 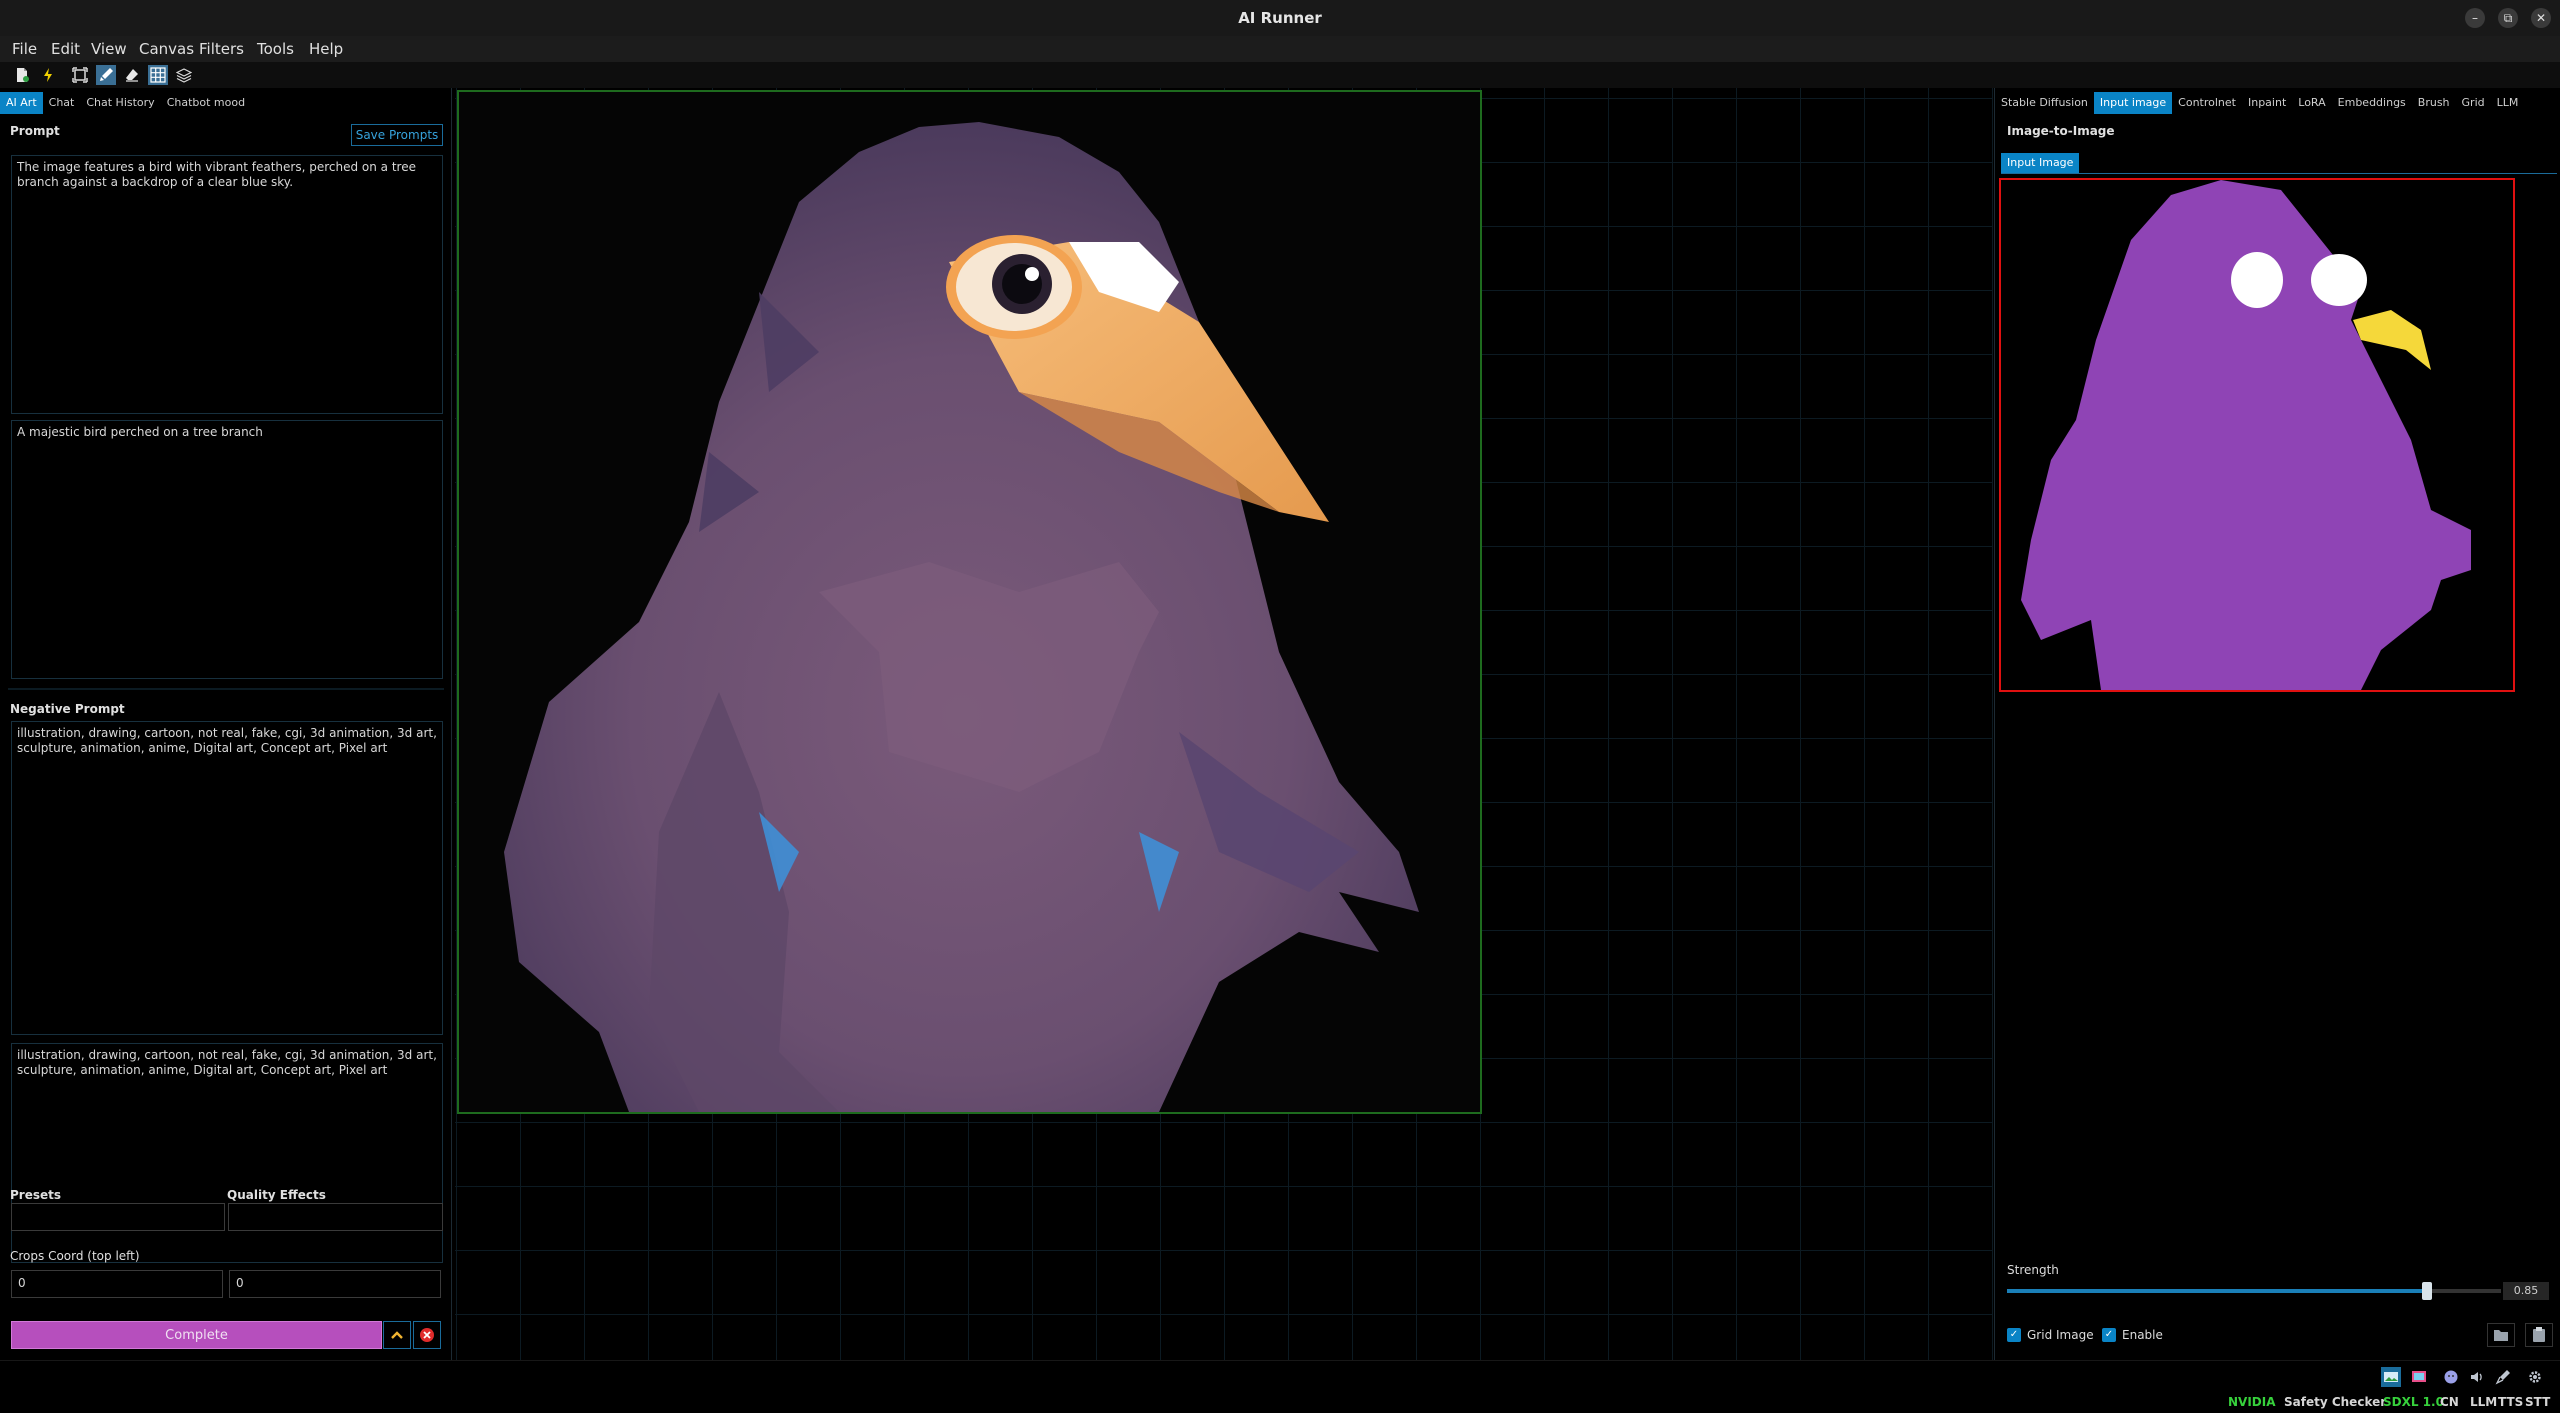 I want to click on close-window-button: ✕, so click(x=2541, y=18).